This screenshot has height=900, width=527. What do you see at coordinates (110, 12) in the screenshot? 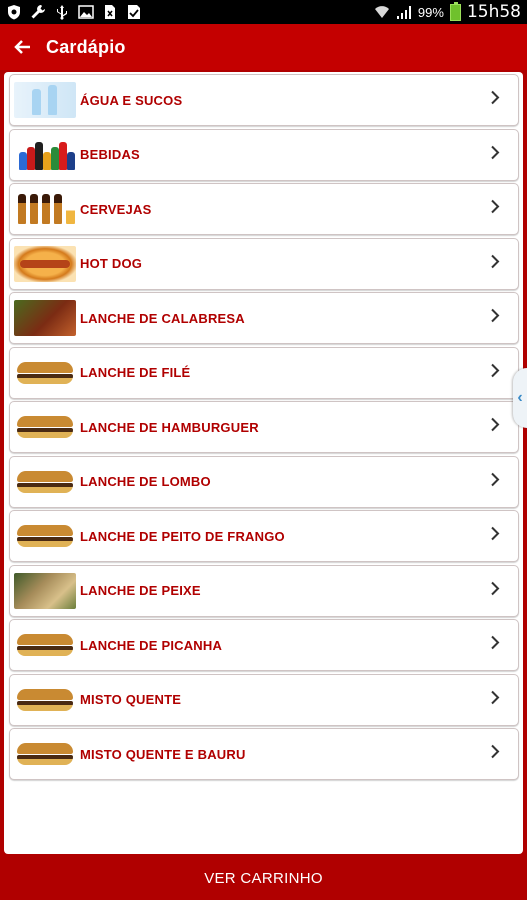
I see `sim-x-icon` at bounding box center [110, 12].